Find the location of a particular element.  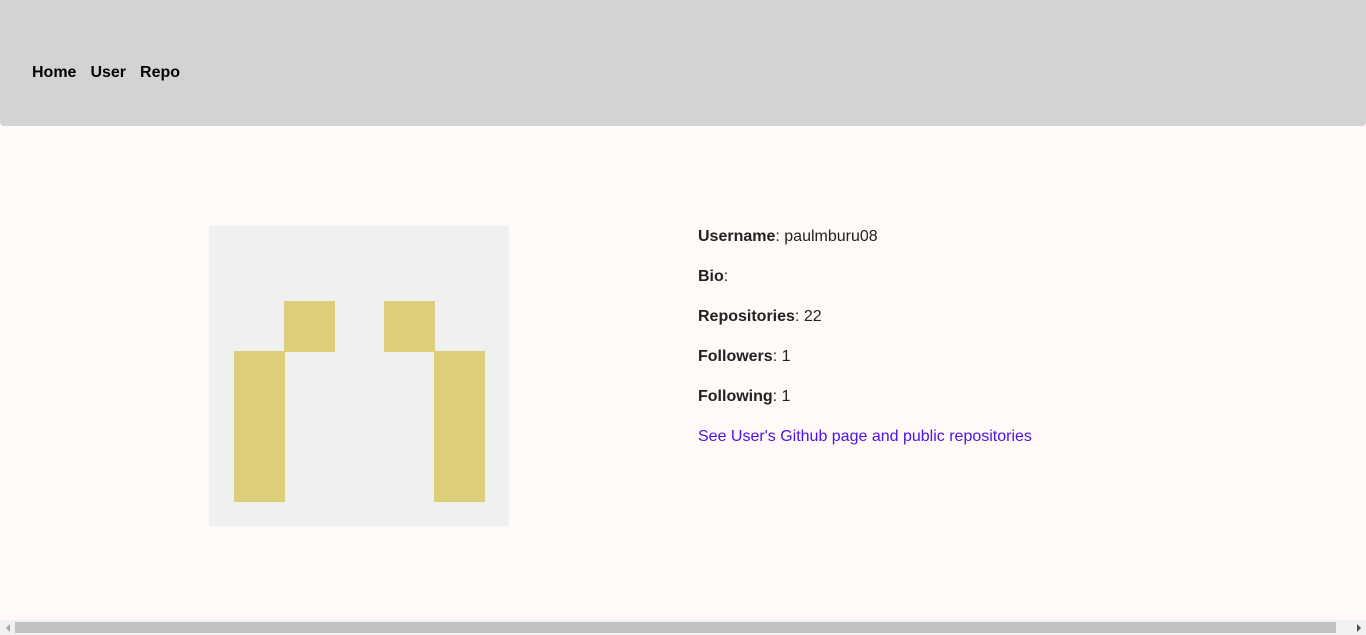

repositories-label: Repositories is located at coordinates (746, 316).